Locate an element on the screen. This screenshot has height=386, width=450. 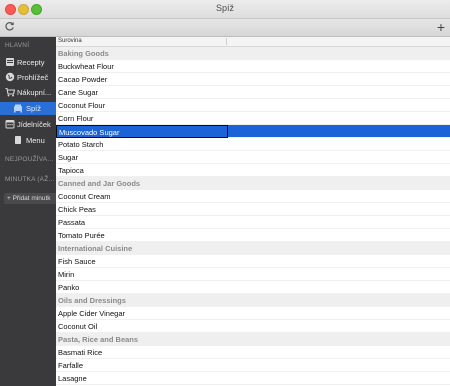
add-timer-button: + Přidat minutk is located at coordinates (30, 198).